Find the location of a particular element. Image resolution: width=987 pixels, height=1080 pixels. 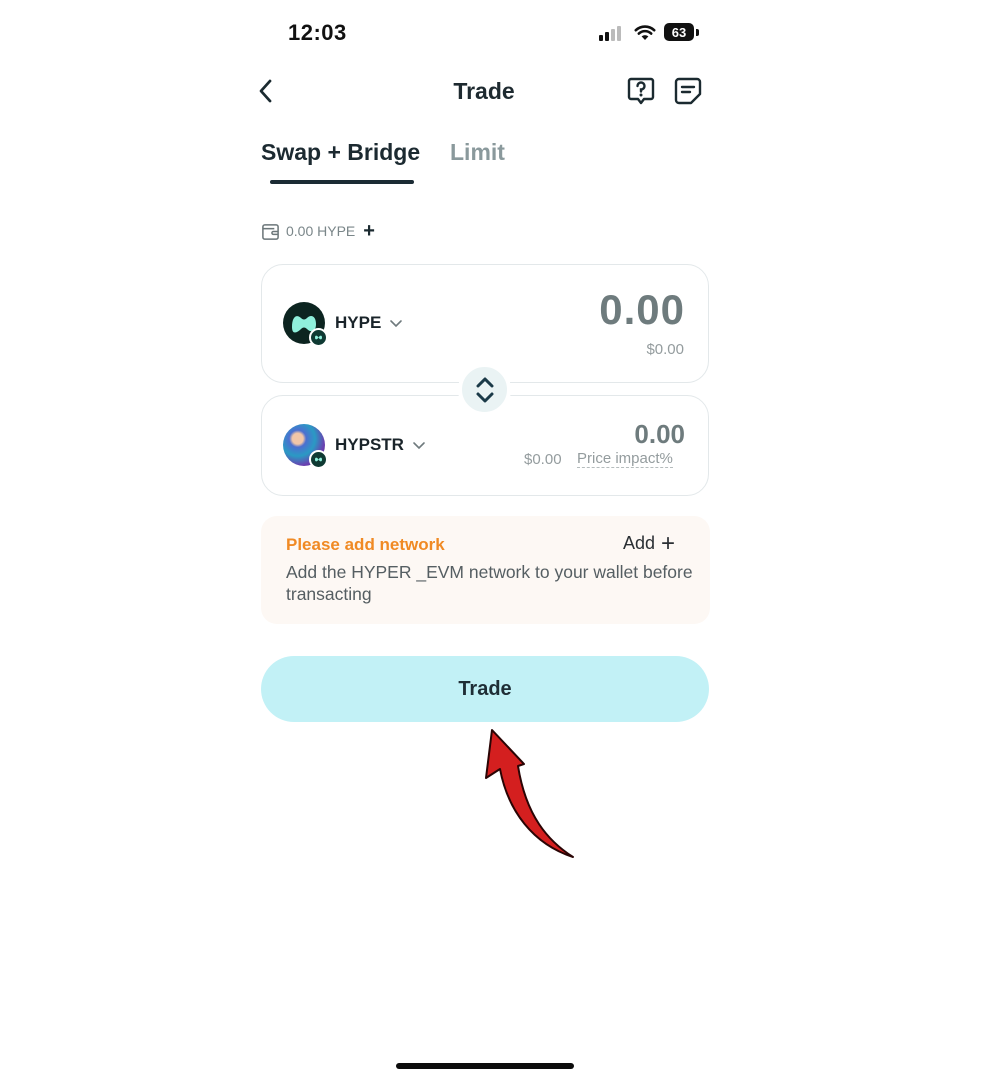

battery-tip is located at coordinates (697, 32).